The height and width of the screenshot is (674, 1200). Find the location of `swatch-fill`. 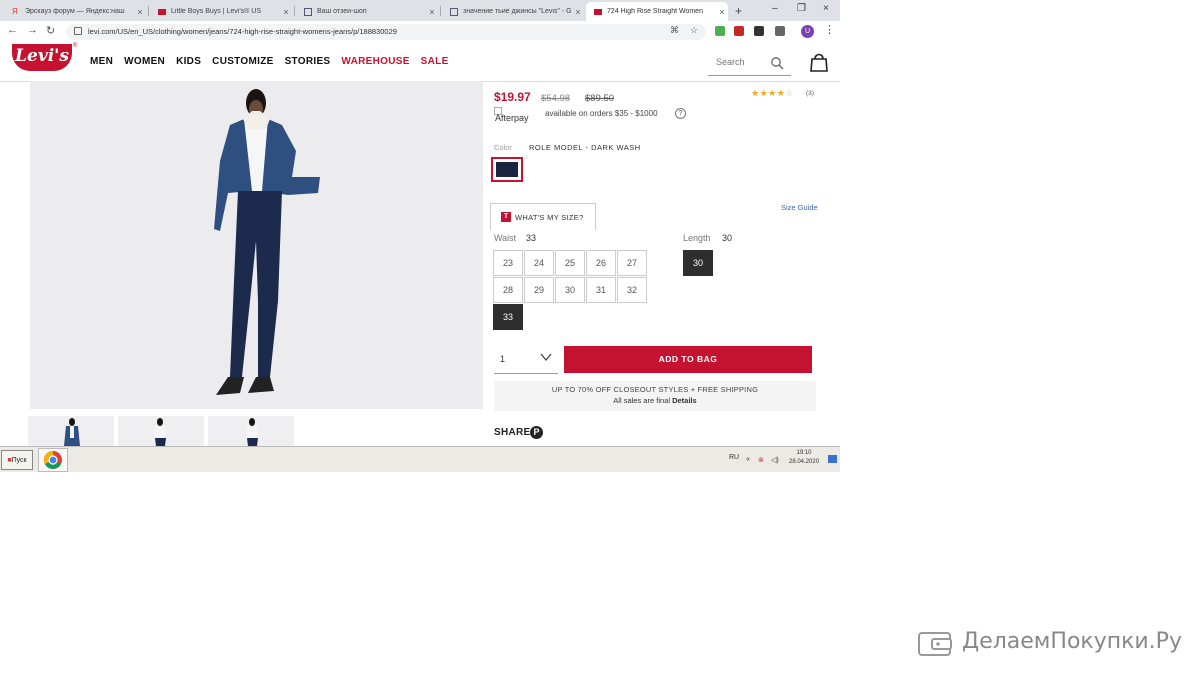

swatch-fill is located at coordinates (507, 169).